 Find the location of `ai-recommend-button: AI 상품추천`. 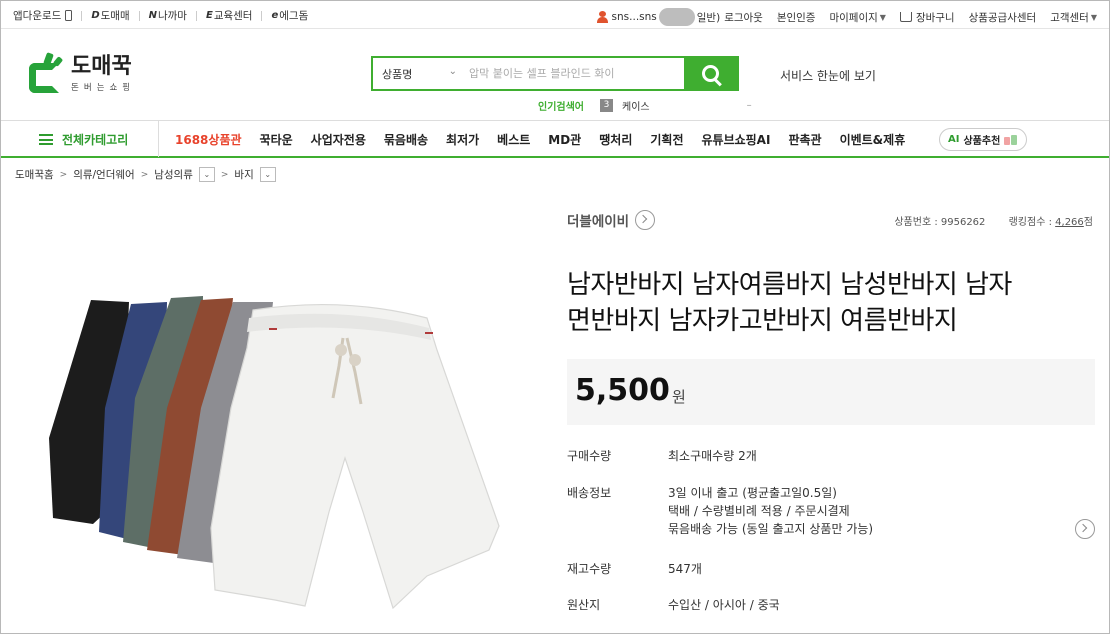

ai-recommend-button: AI 상품추천 is located at coordinates (983, 139).